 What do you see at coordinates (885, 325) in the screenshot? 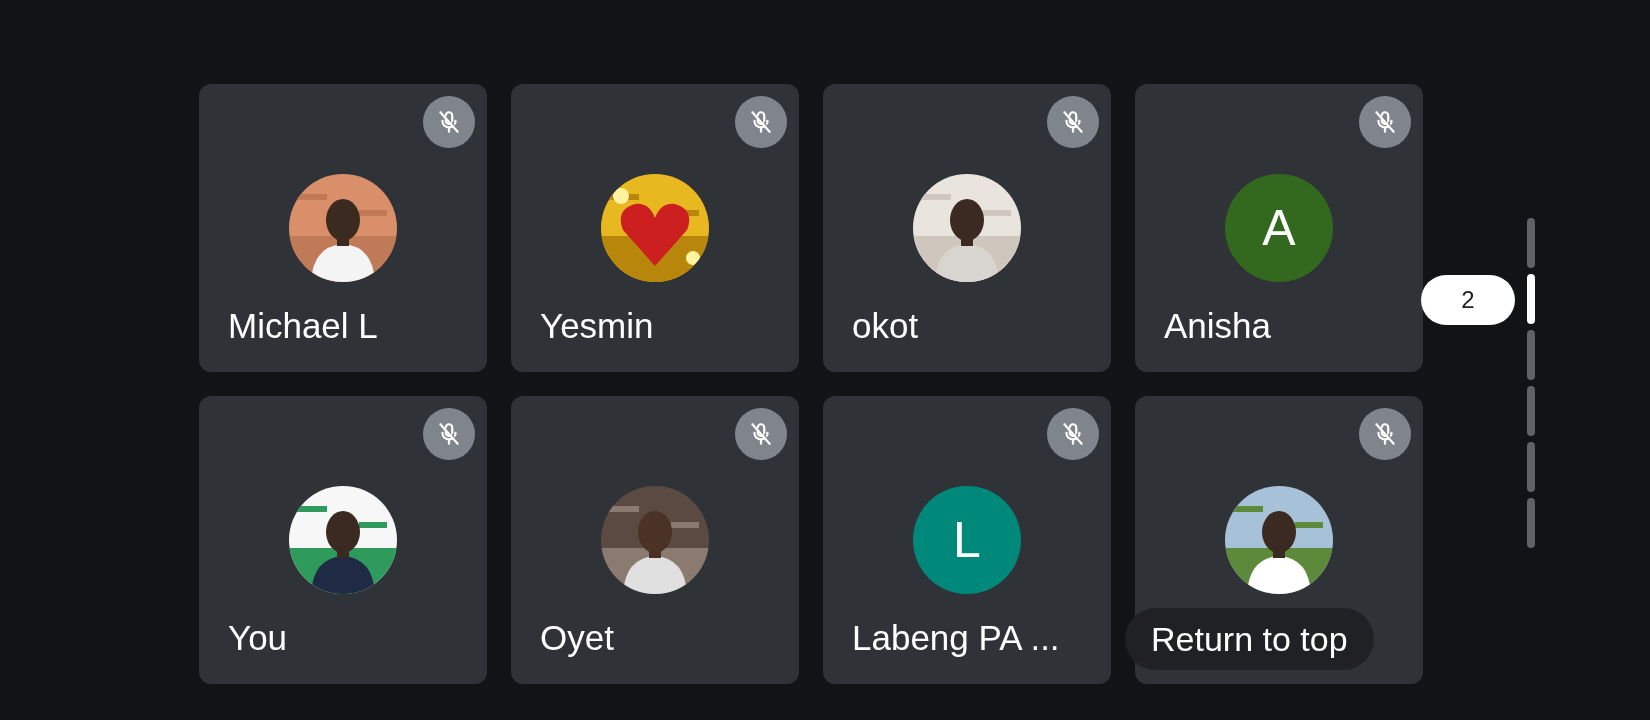
I see `participant-name: okot` at bounding box center [885, 325].